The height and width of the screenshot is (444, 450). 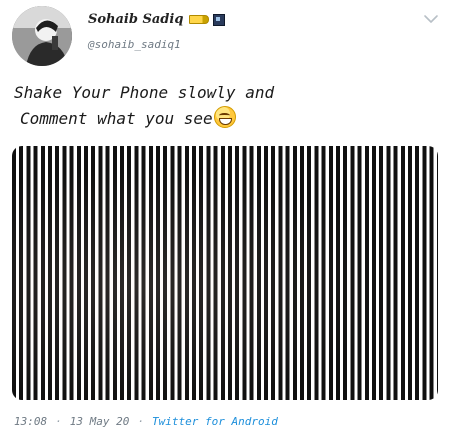 I want to click on pencil-emoji-icon, so click(x=199, y=19).